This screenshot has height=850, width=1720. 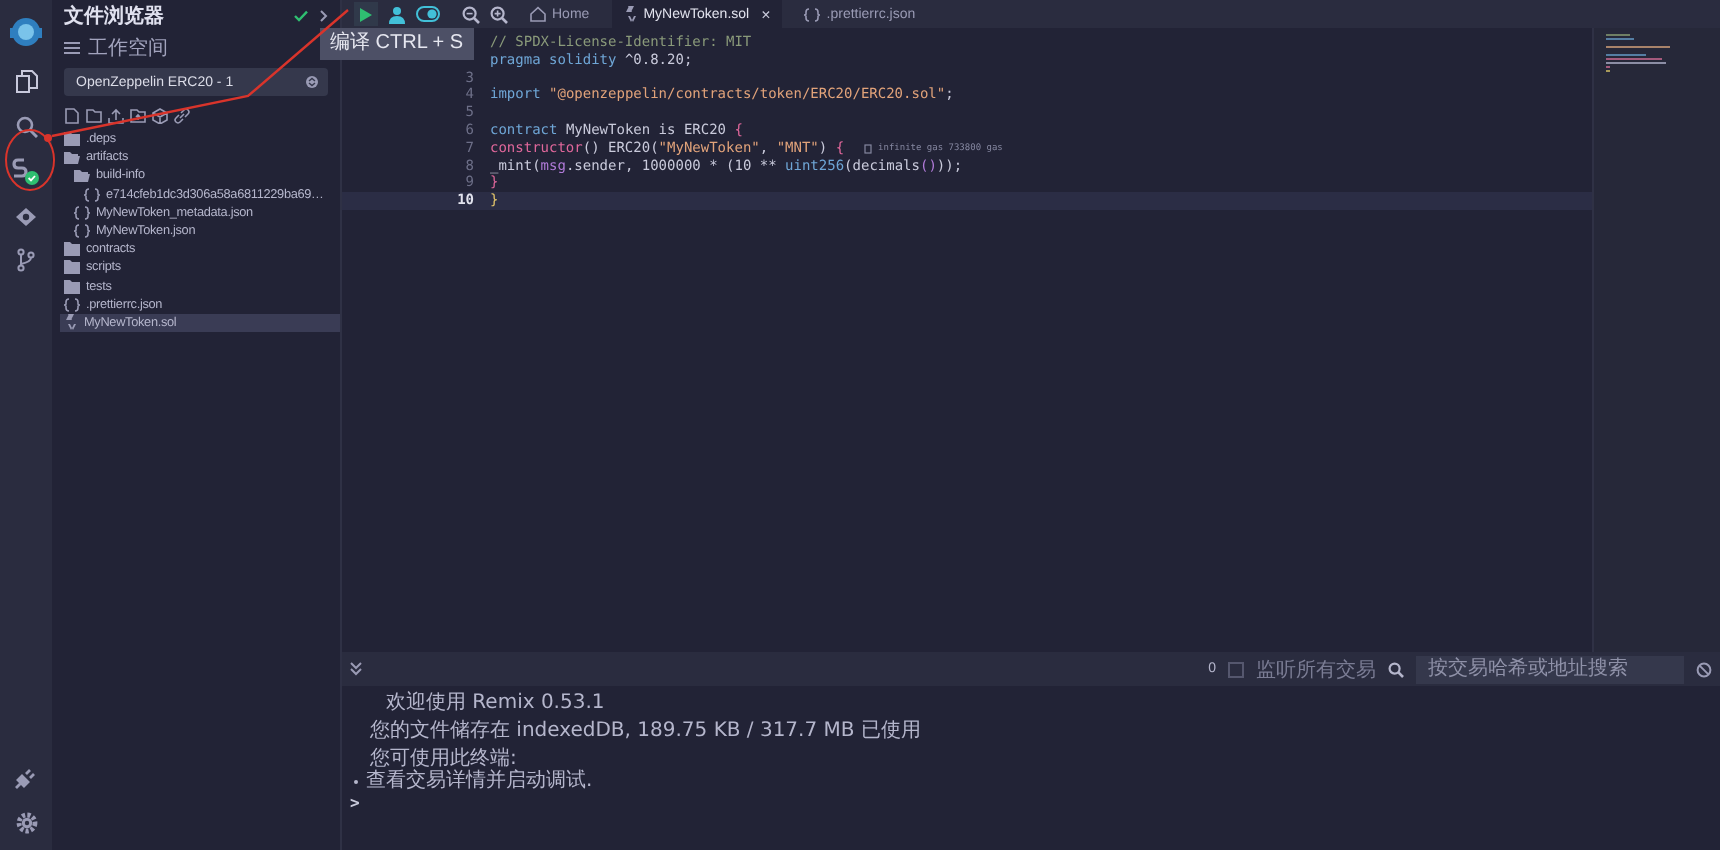 What do you see at coordinates (26, 823) in the screenshot?
I see `settings-icon` at bounding box center [26, 823].